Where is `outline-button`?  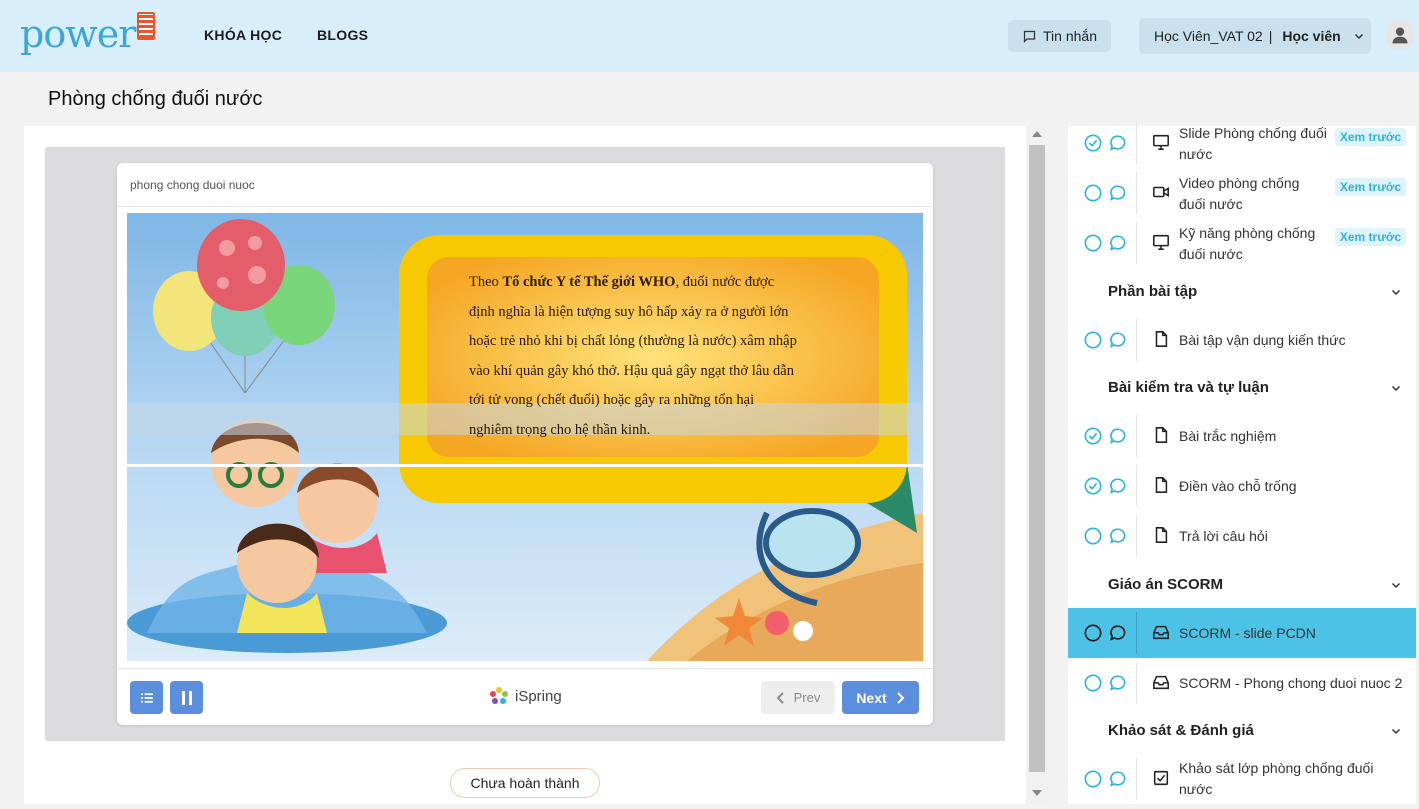
outline-button is located at coordinates (146, 697).